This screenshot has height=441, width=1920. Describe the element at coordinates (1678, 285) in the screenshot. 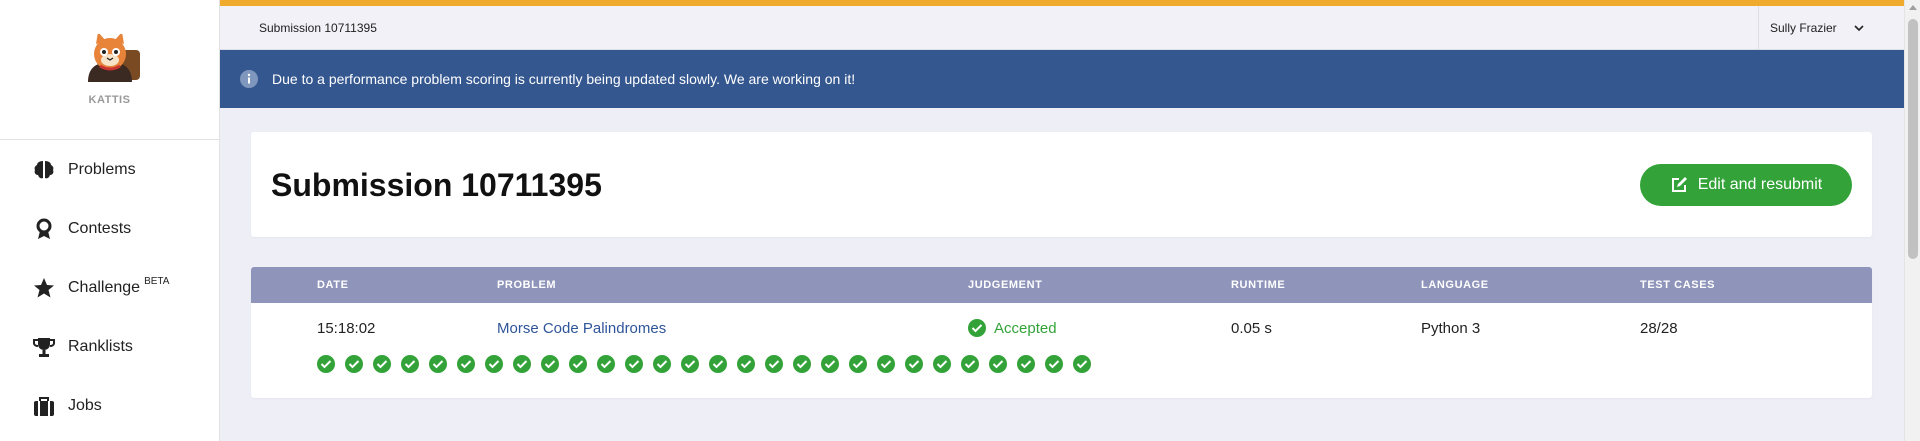

I see `header-test-cases: TEST CASES` at that location.